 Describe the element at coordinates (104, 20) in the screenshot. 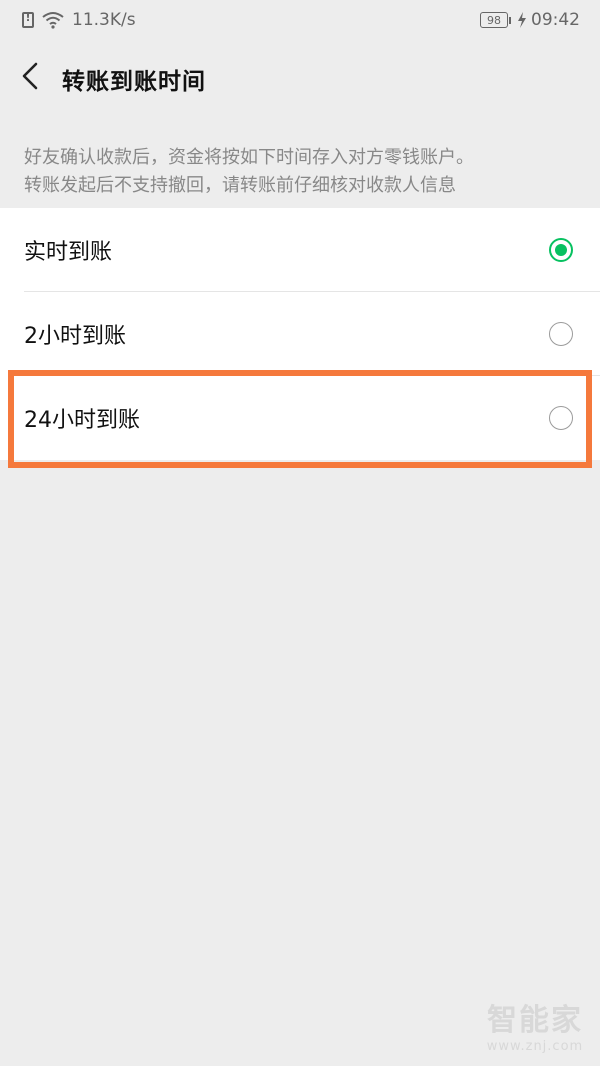

I see `network-speed: 11.3K/s` at that location.